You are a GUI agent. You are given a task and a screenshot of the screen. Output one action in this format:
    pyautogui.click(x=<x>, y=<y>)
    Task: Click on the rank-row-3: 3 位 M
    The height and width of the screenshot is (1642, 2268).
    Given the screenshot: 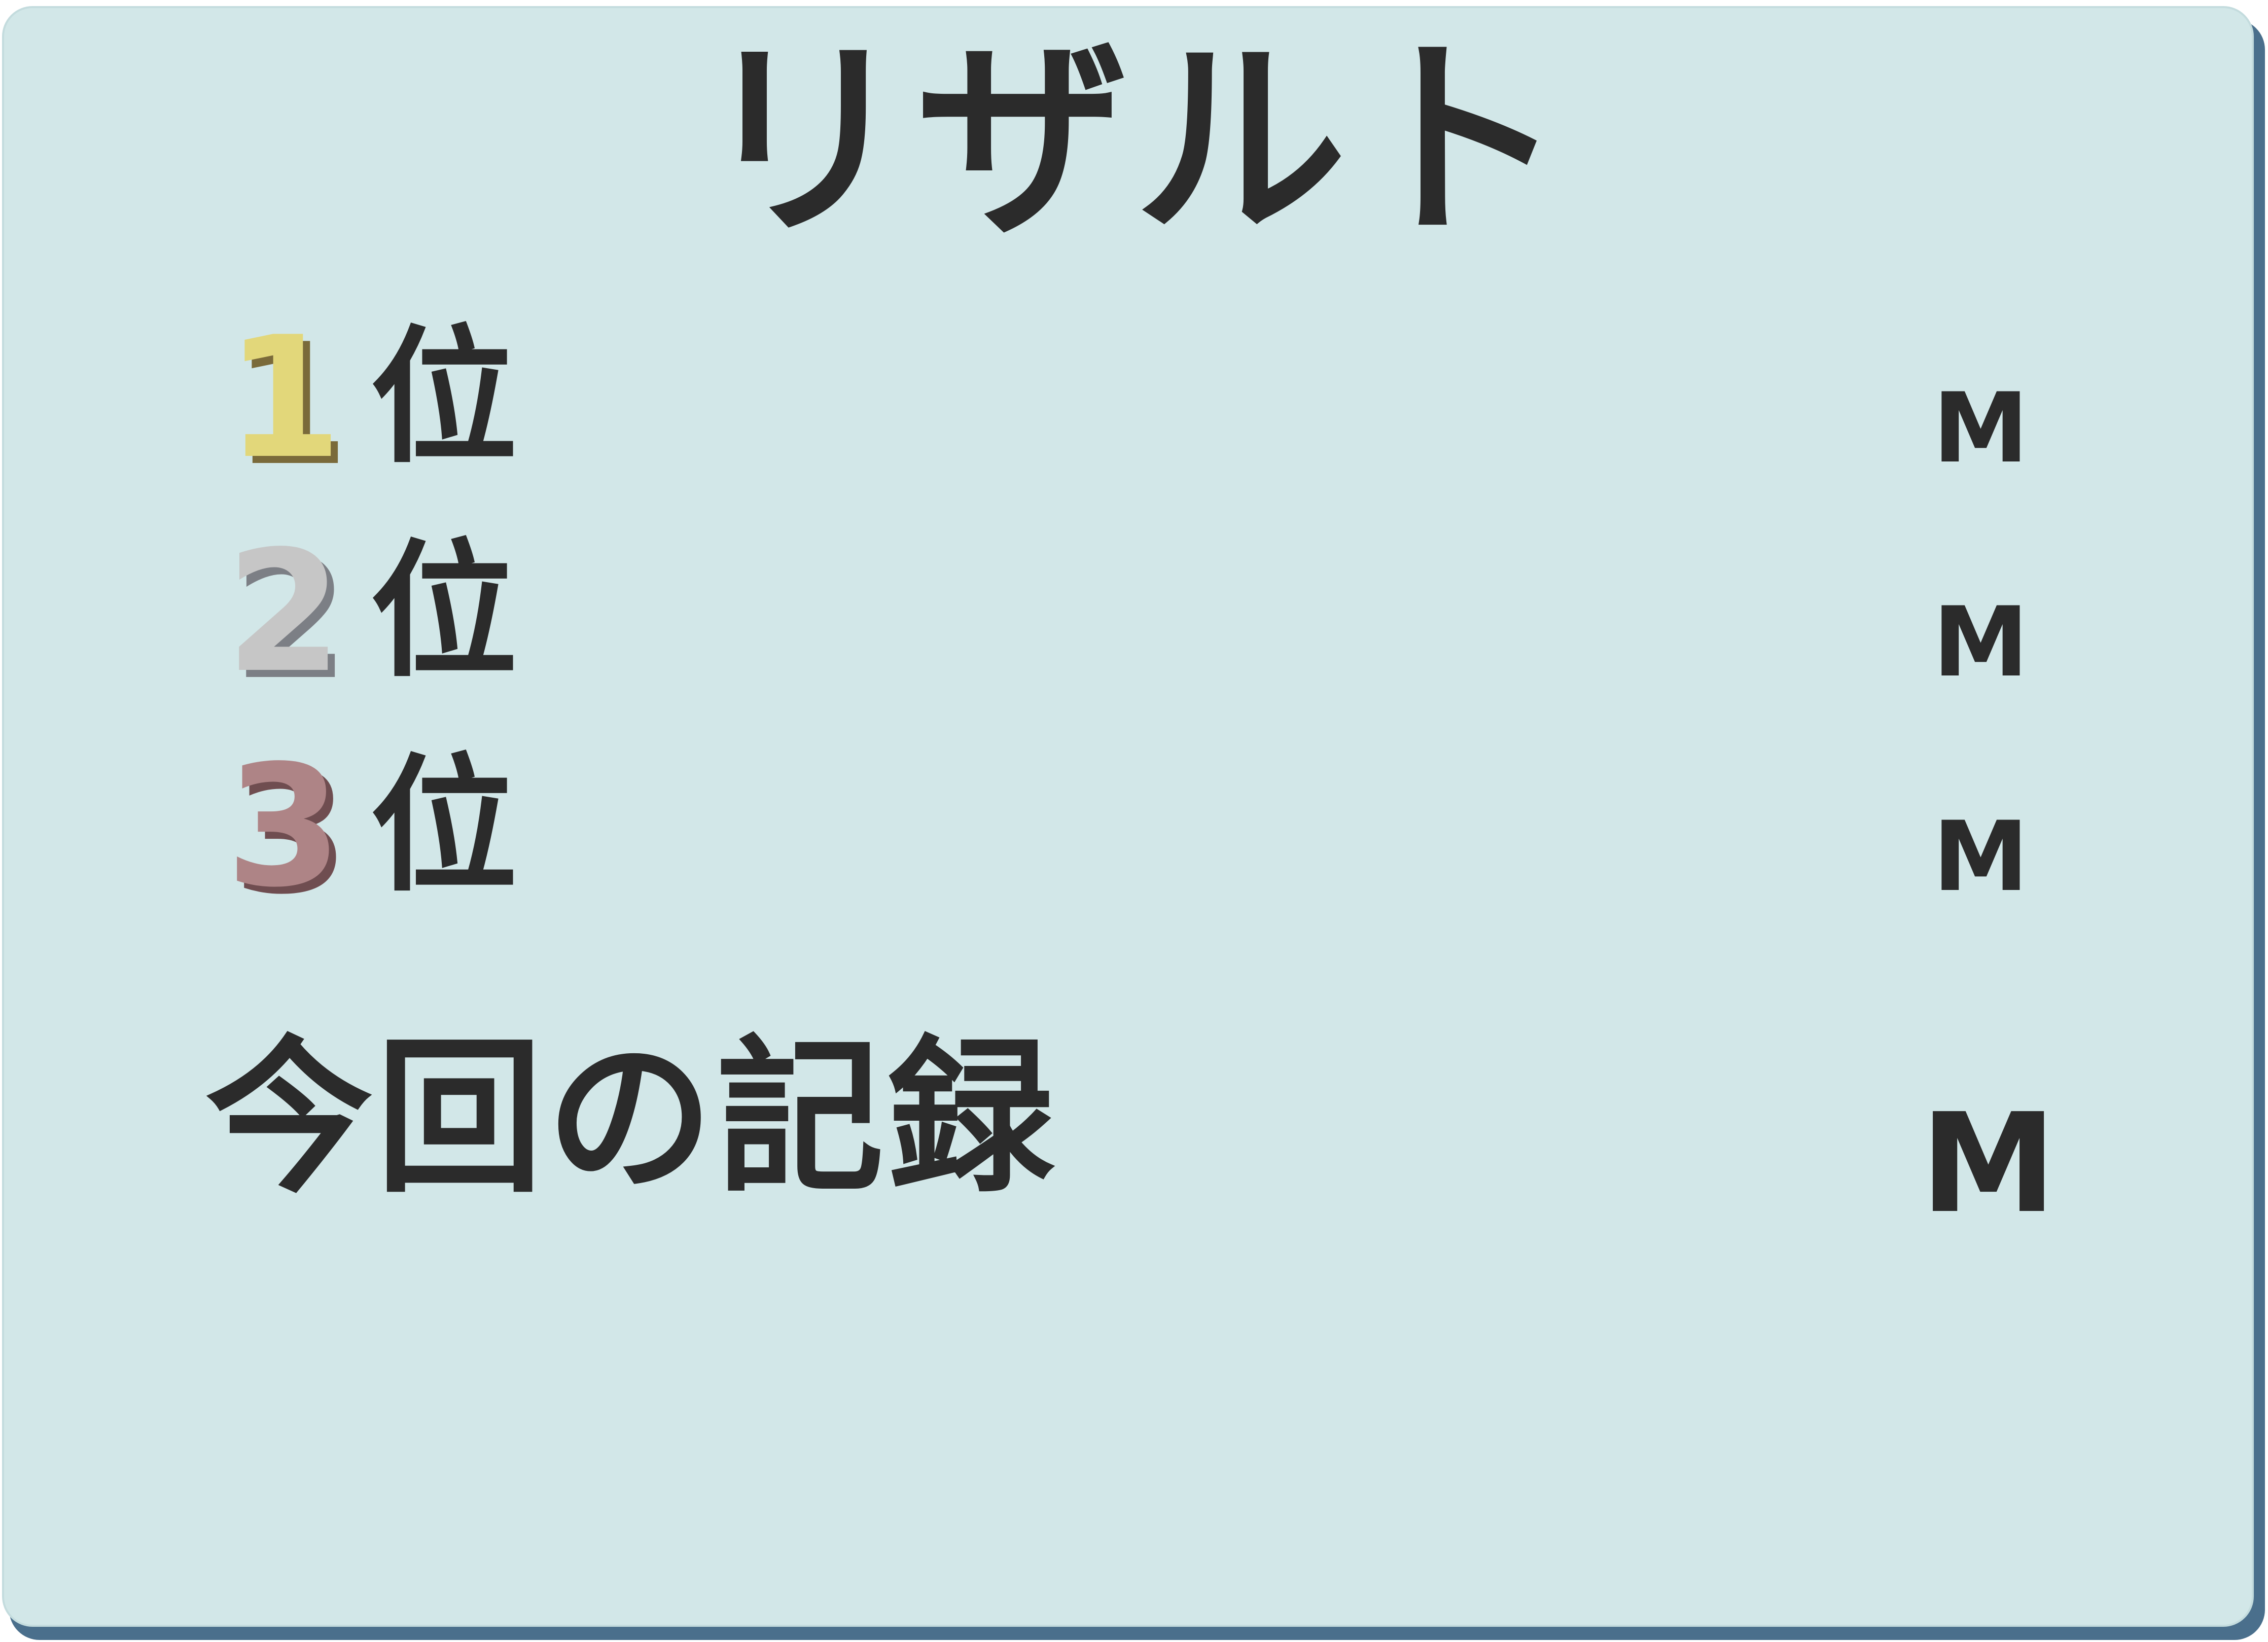 What is the action you would take?
    pyautogui.click(x=1162, y=827)
    